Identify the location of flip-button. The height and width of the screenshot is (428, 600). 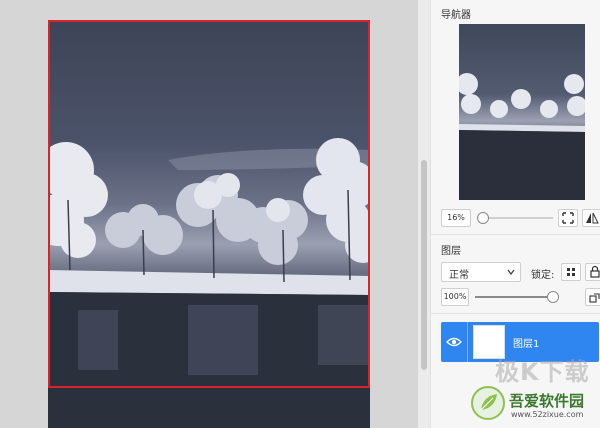
(591, 218).